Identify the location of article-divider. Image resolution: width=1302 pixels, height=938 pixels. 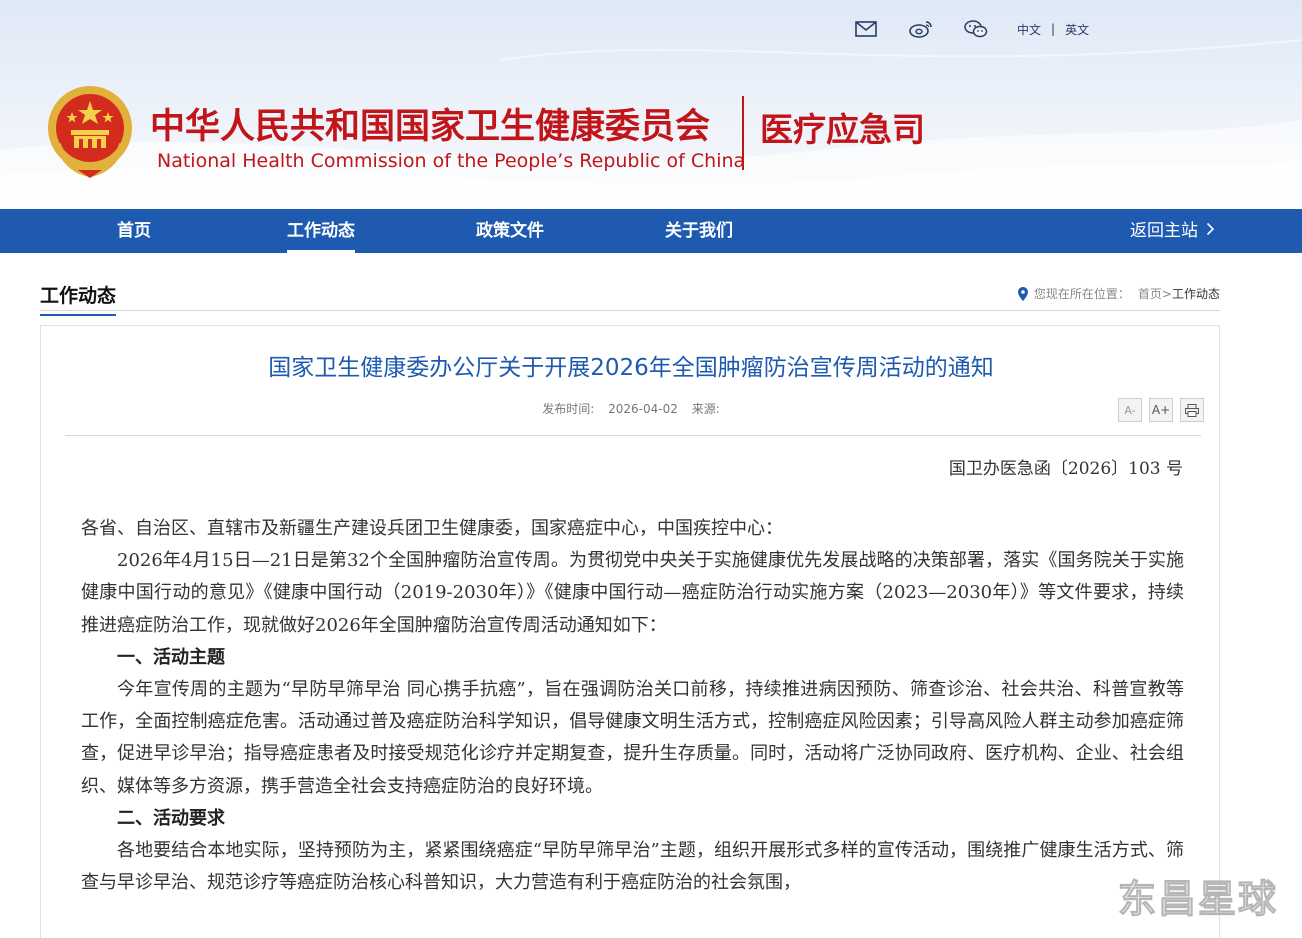
(633, 435).